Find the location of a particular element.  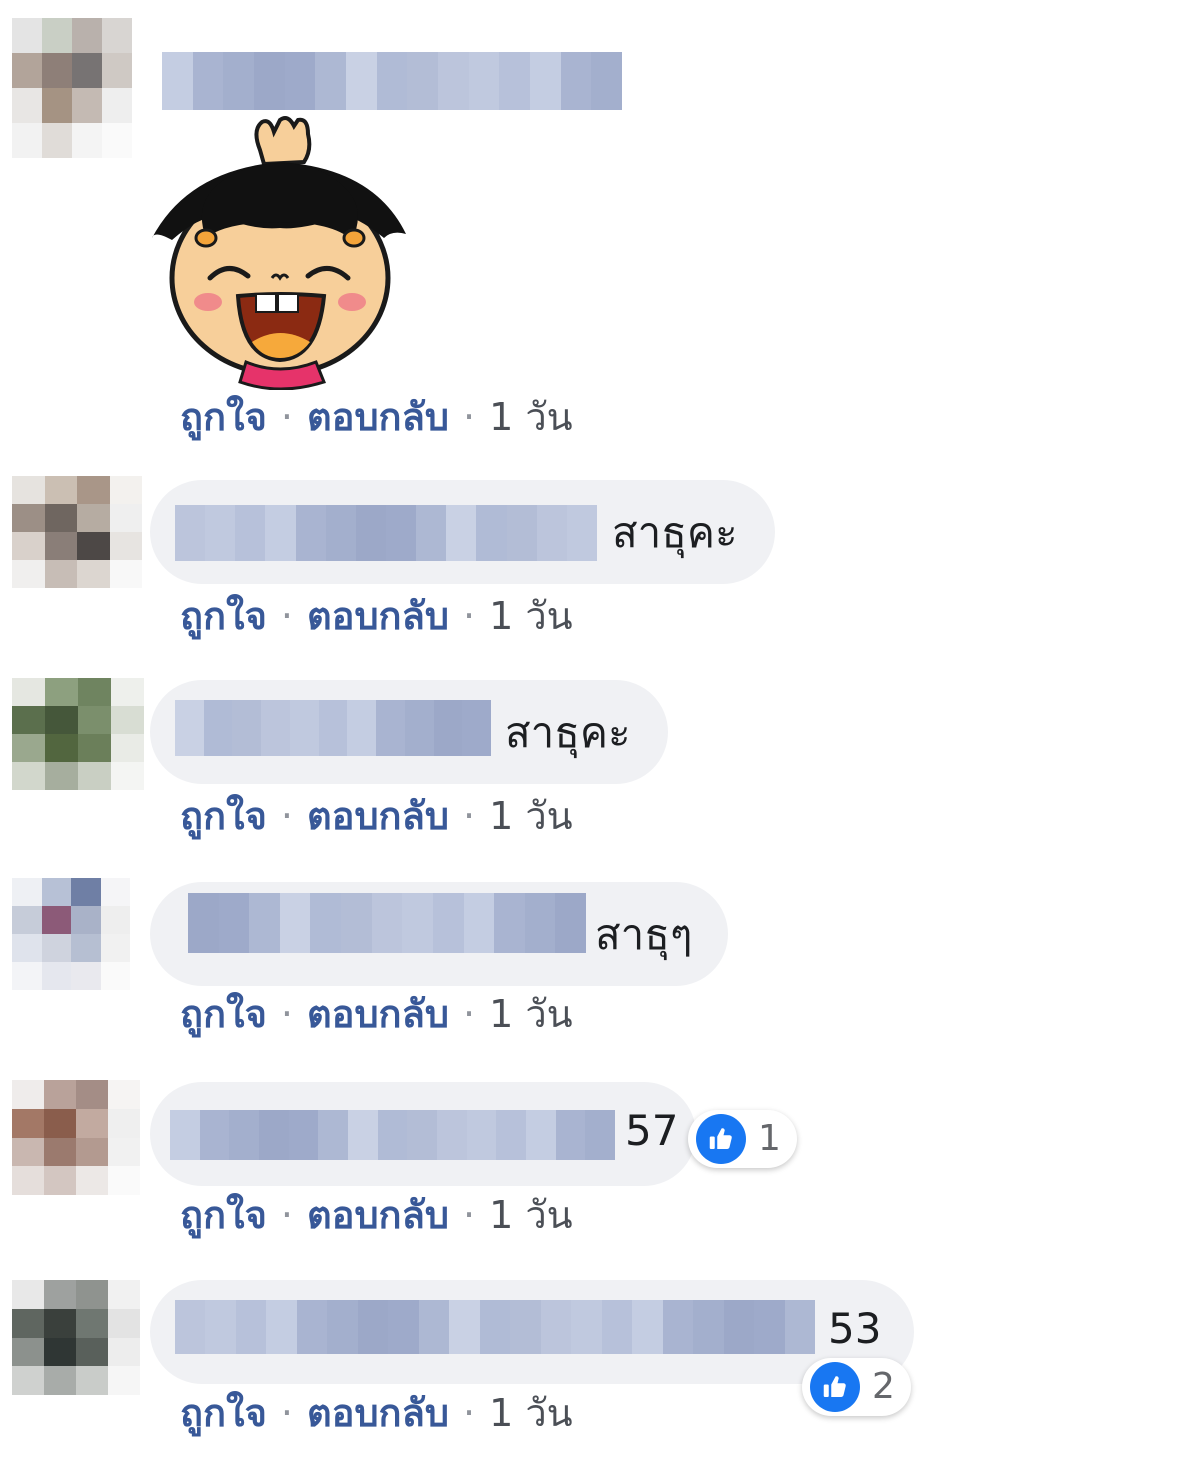

reaction-badge: 1 is located at coordinates (742, 1139).